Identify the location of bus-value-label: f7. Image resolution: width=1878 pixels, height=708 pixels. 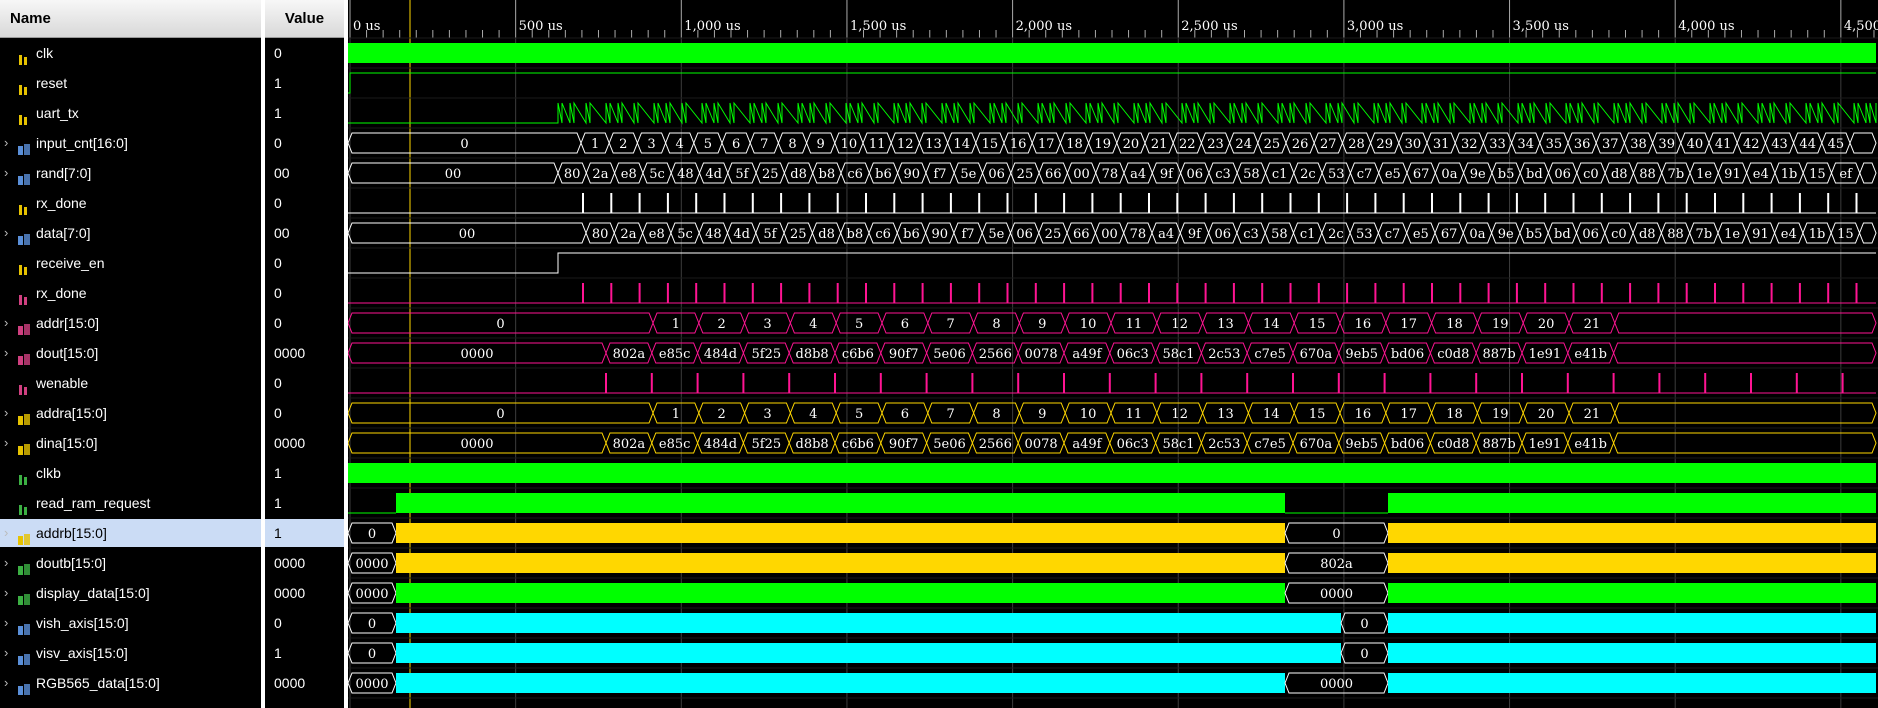
(968, 234).